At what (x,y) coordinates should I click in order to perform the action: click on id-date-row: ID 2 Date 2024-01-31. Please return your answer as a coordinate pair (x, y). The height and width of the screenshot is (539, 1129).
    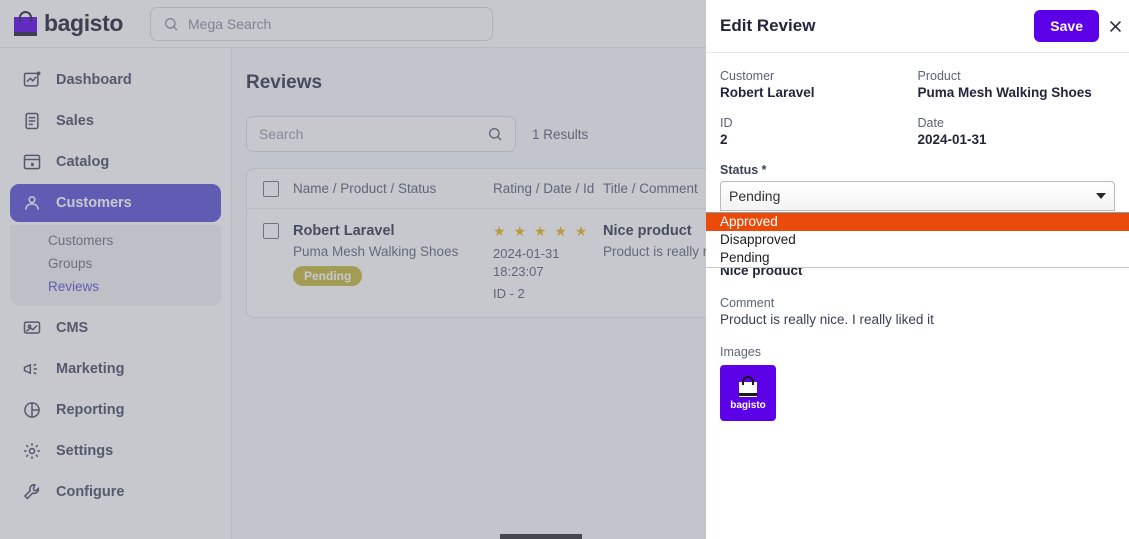
    Looking at the image, I should click on (917, 131).